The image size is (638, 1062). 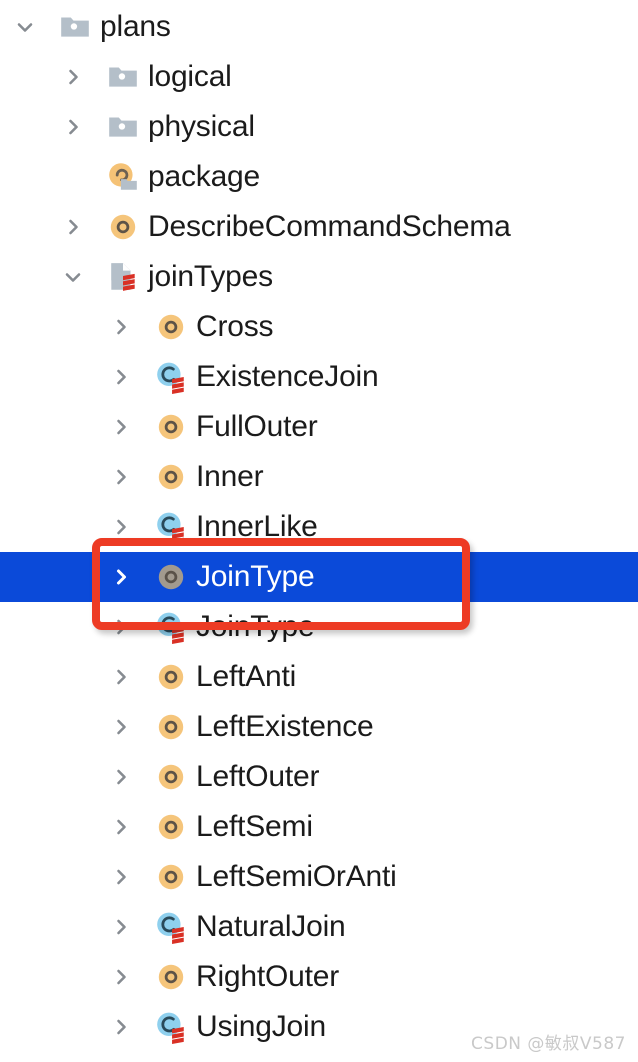 What do you see at coordinates (190, 76) in the screenshot?
I see `tree-row-label: logical` at bounding box center [190, 76].